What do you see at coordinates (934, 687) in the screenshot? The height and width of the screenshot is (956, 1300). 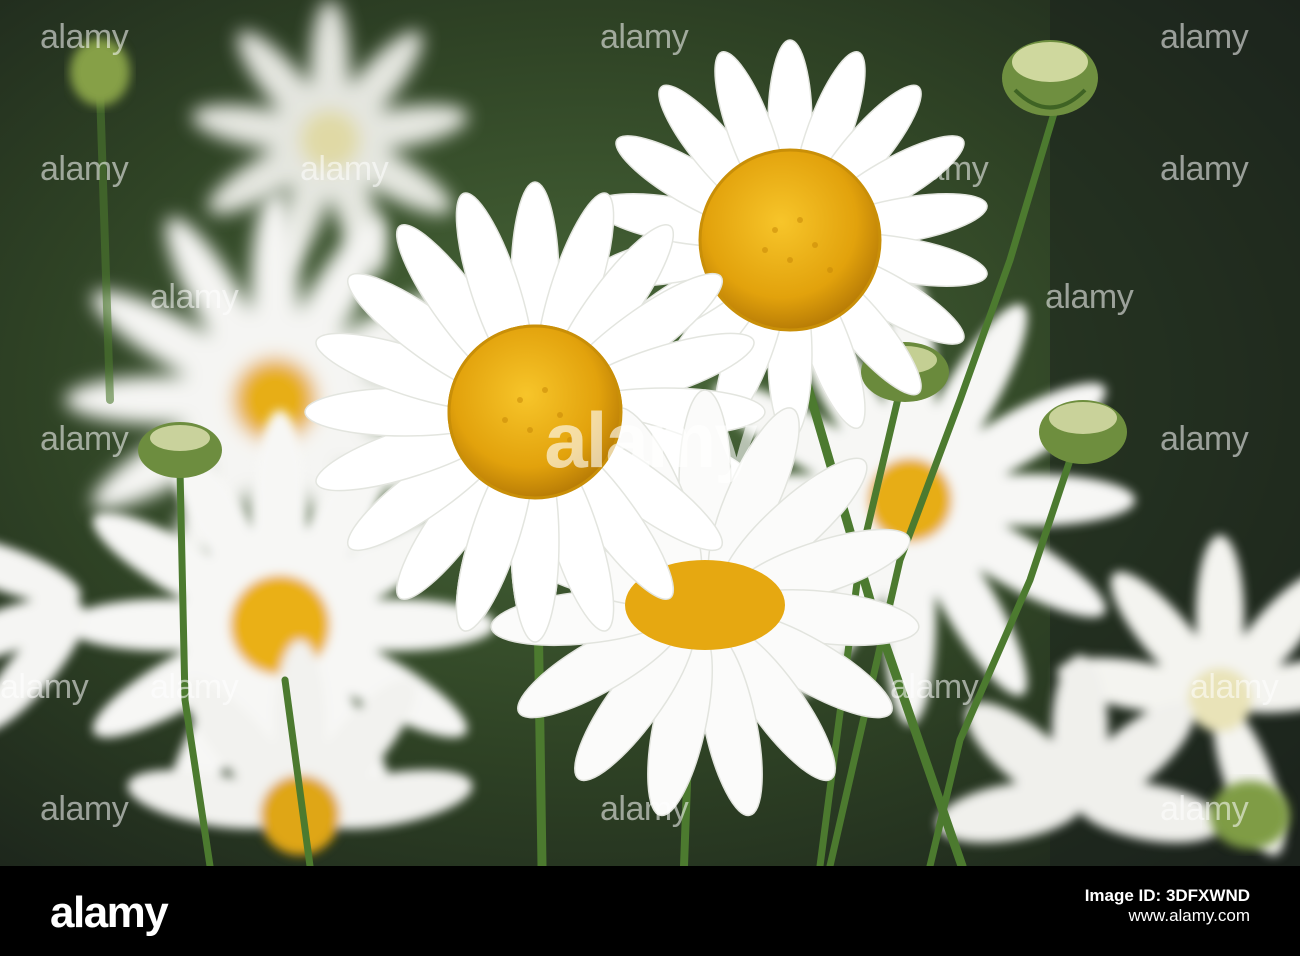 I see `watermark-r5: alamy` at bounding box center [934, 687].